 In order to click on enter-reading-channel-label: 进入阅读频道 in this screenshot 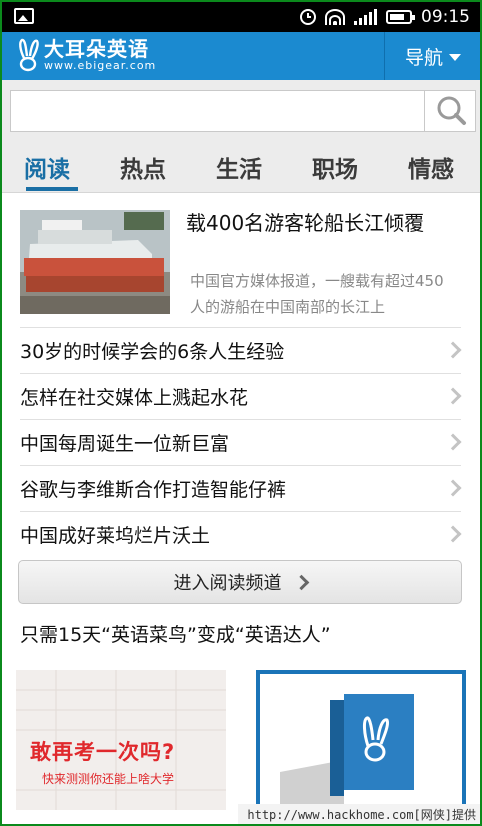, I will do `click(227, 583)`.